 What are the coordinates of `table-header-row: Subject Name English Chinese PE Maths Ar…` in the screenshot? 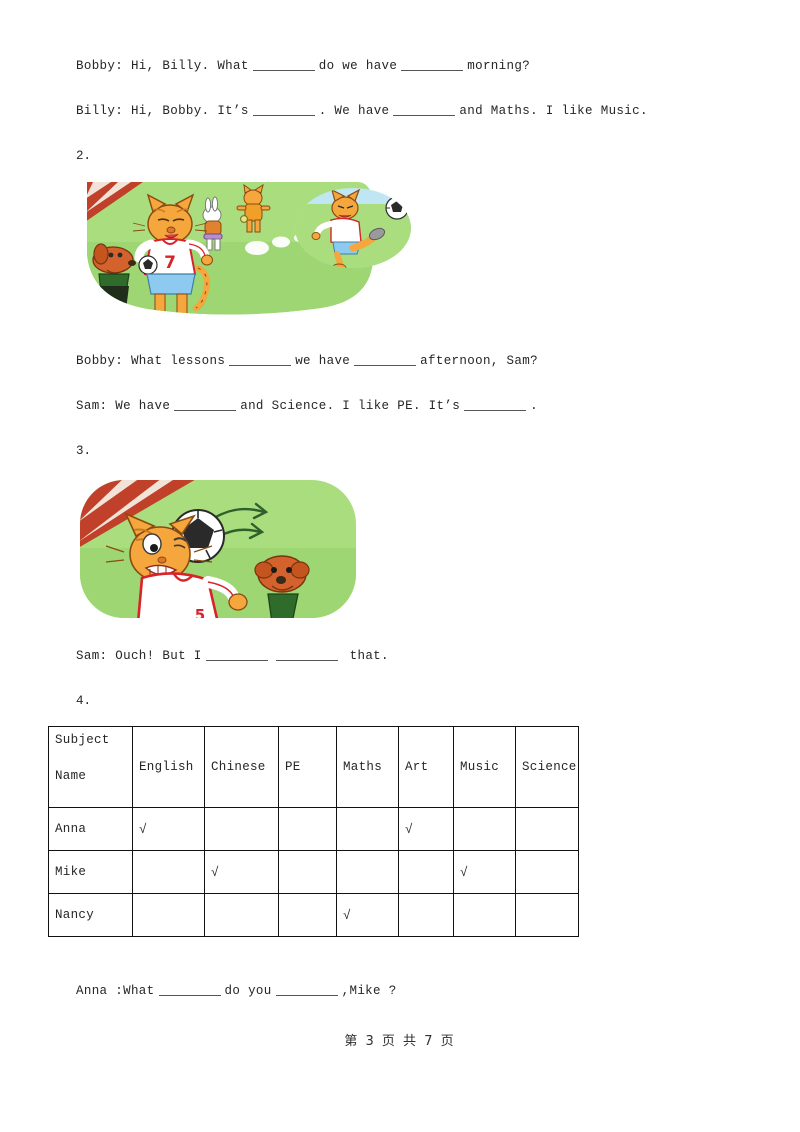 It's located at (313, 767).